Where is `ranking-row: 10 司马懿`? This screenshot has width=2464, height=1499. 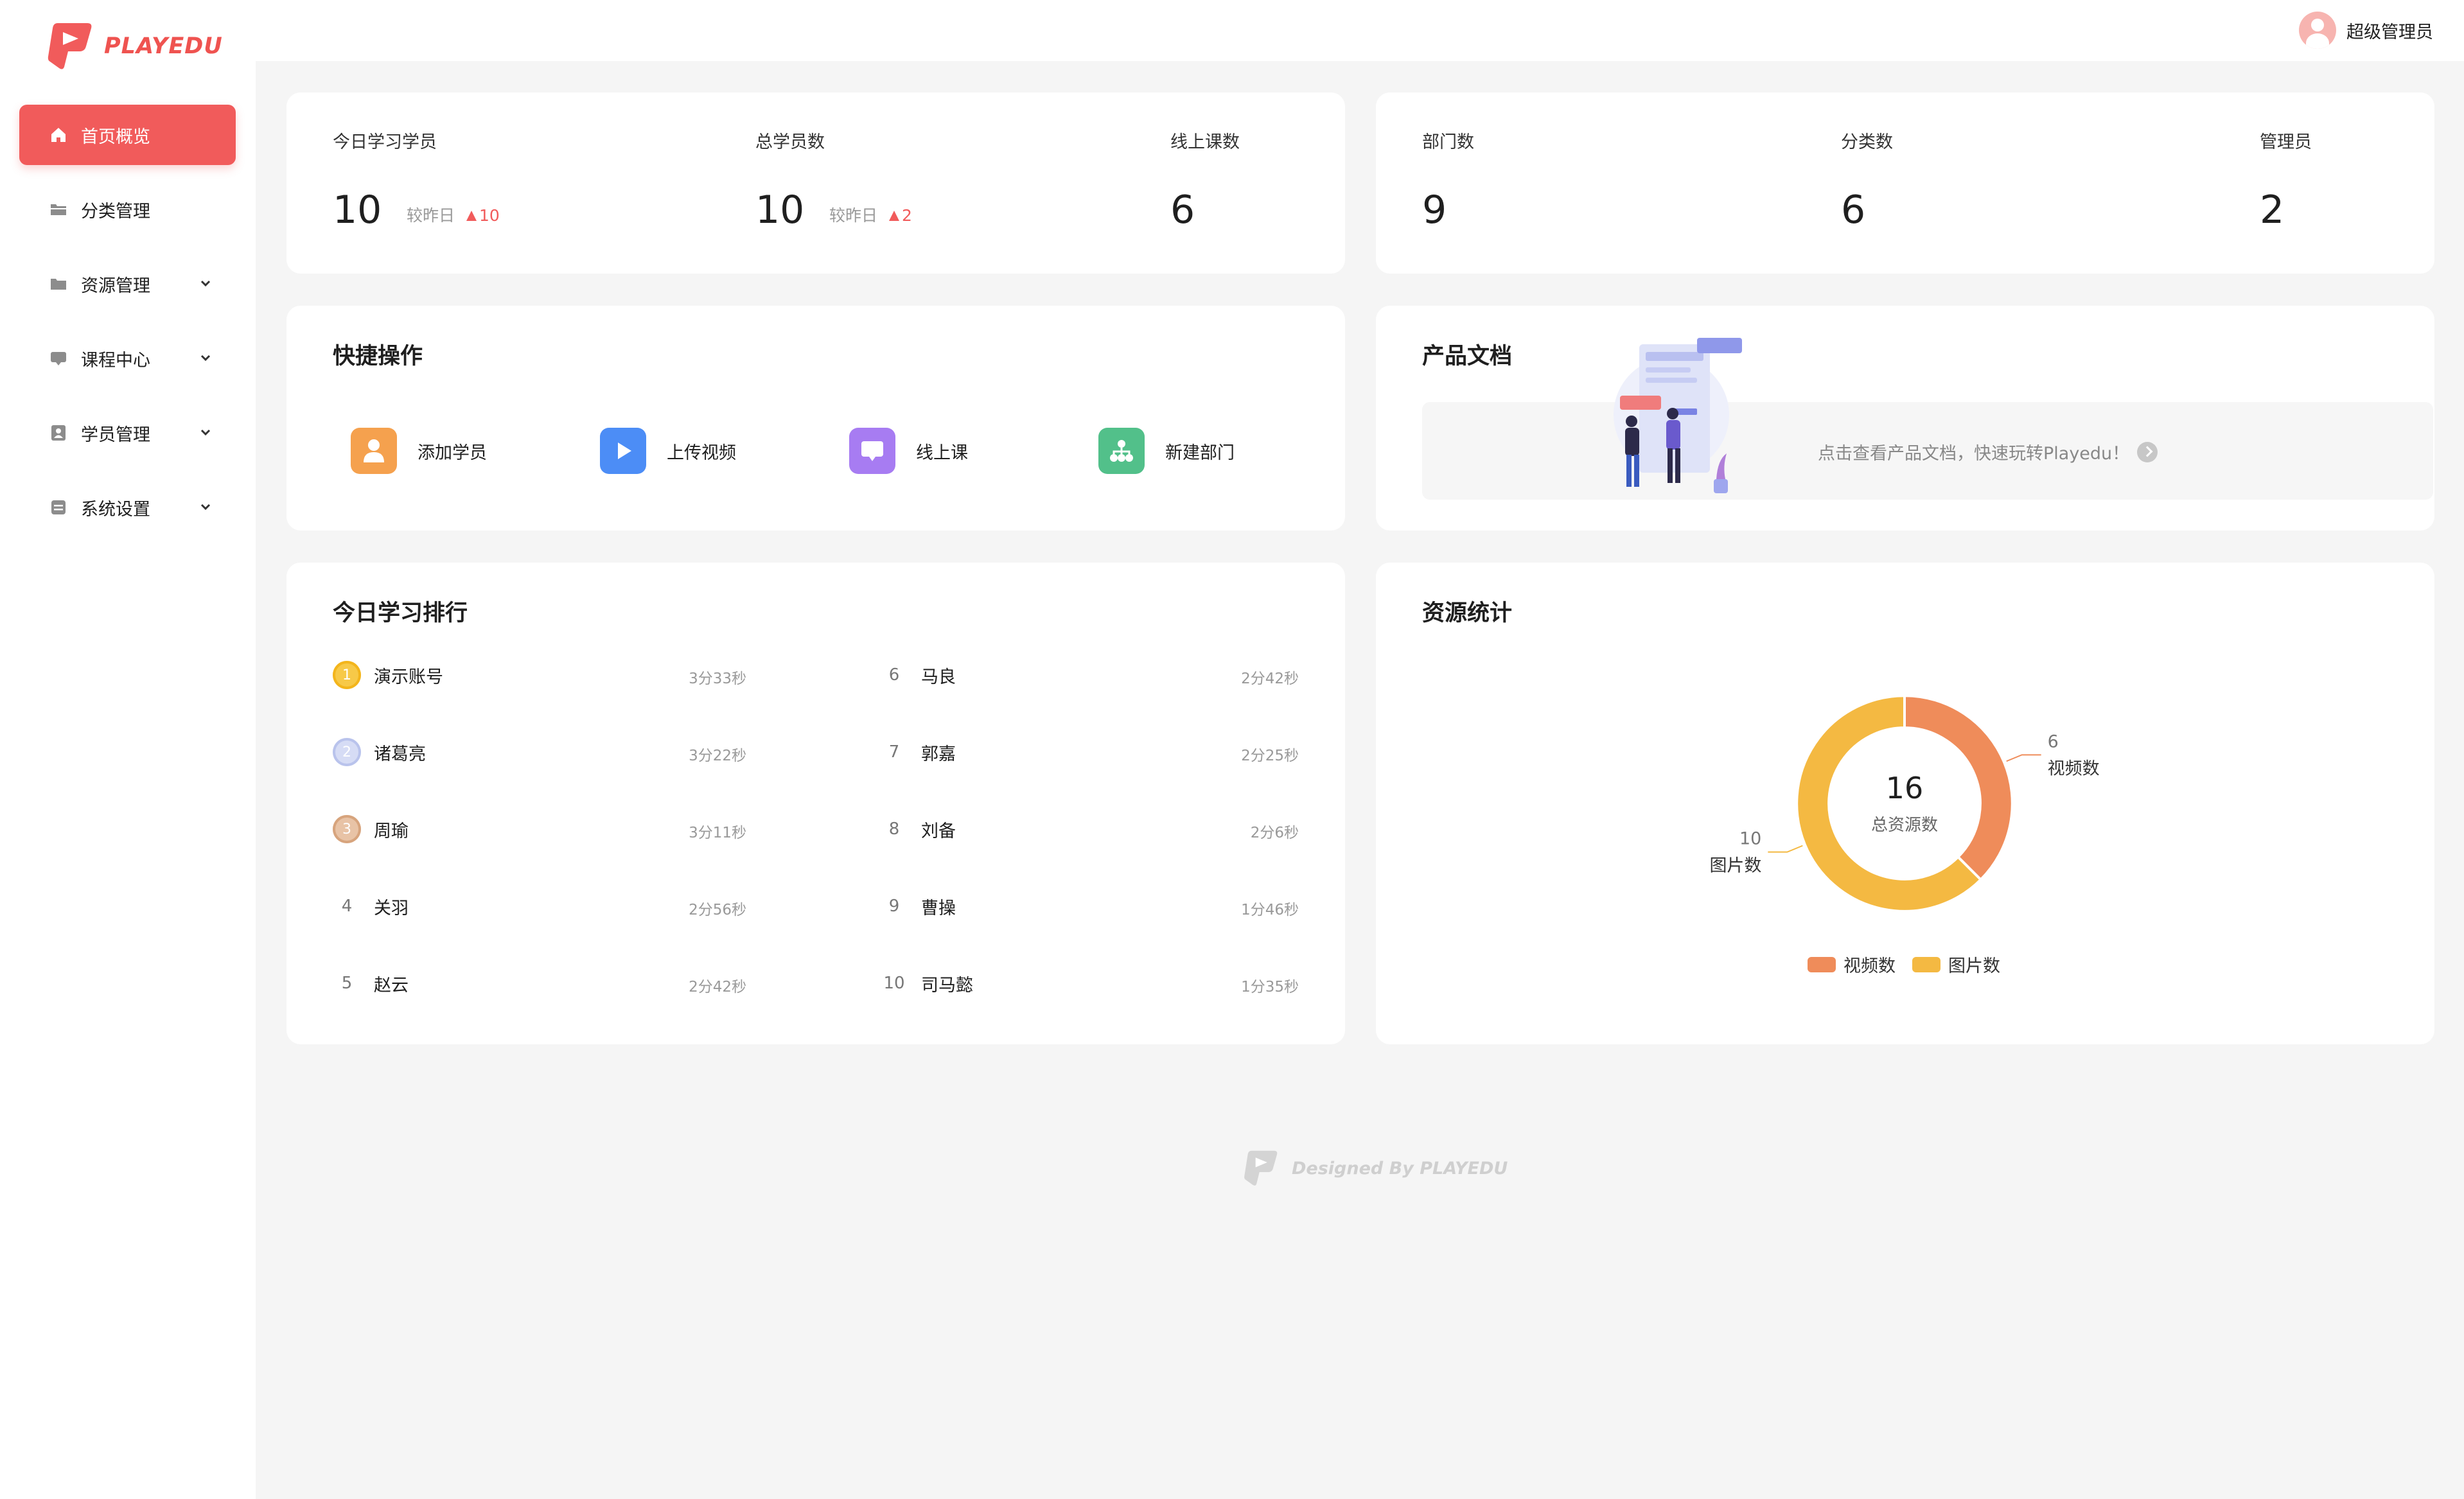 ranking-row: 10 司马懿 is located at coordinates (926, 983).